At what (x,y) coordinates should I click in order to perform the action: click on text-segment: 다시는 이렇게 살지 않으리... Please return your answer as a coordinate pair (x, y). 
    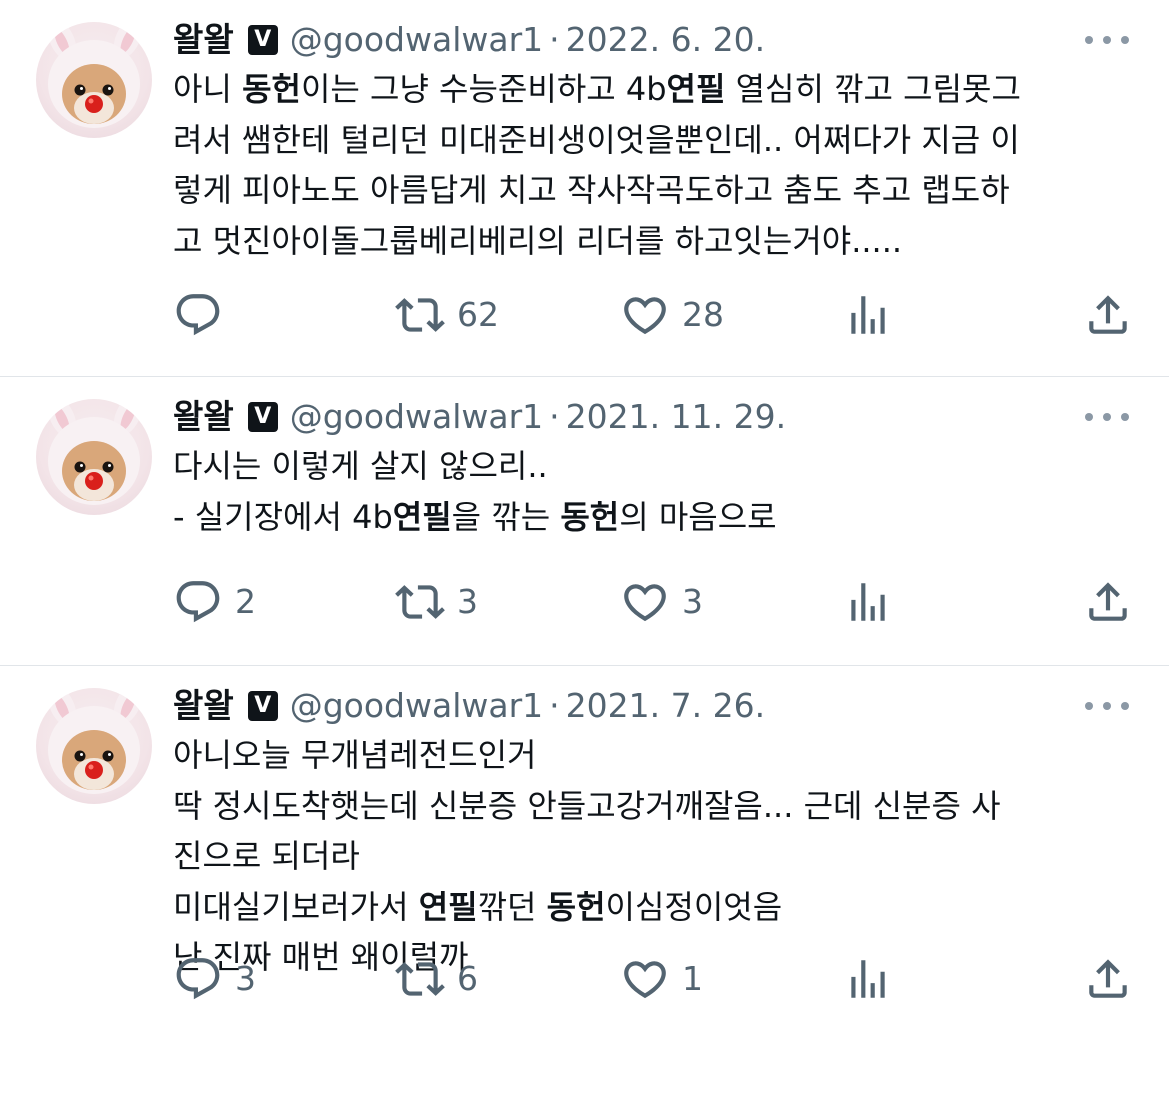
    Looking at the image, I should click on (360, 466).